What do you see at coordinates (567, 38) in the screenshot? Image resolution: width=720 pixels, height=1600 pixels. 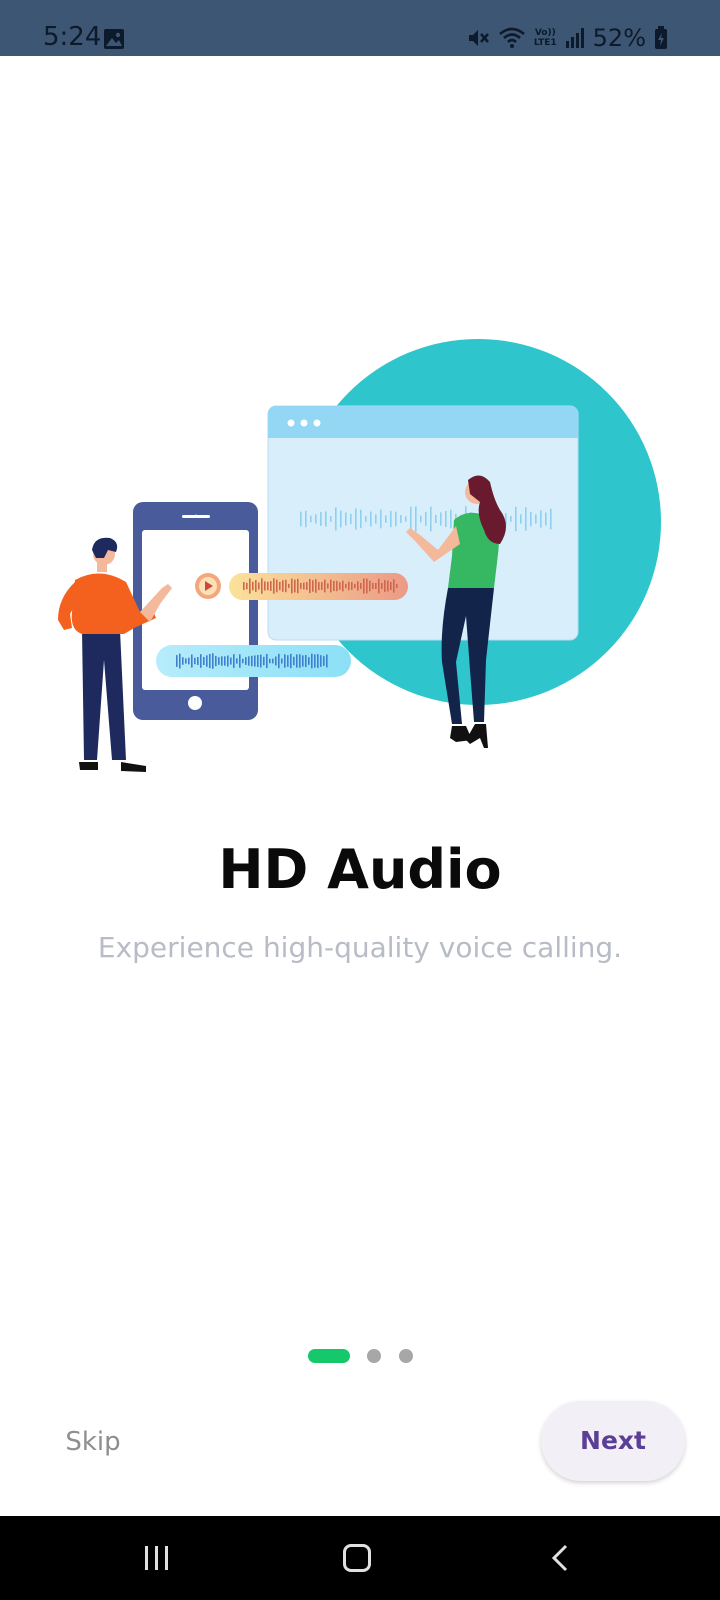 I see `status-icons: Vo)) LTE1 52%` at bounding box center [567, 38].